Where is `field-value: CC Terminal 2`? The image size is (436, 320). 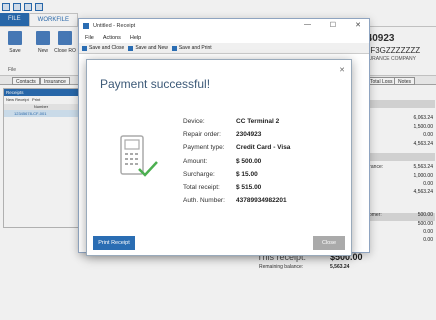
field-value: CC Terminal 2 is located at coordinates (258, 121).